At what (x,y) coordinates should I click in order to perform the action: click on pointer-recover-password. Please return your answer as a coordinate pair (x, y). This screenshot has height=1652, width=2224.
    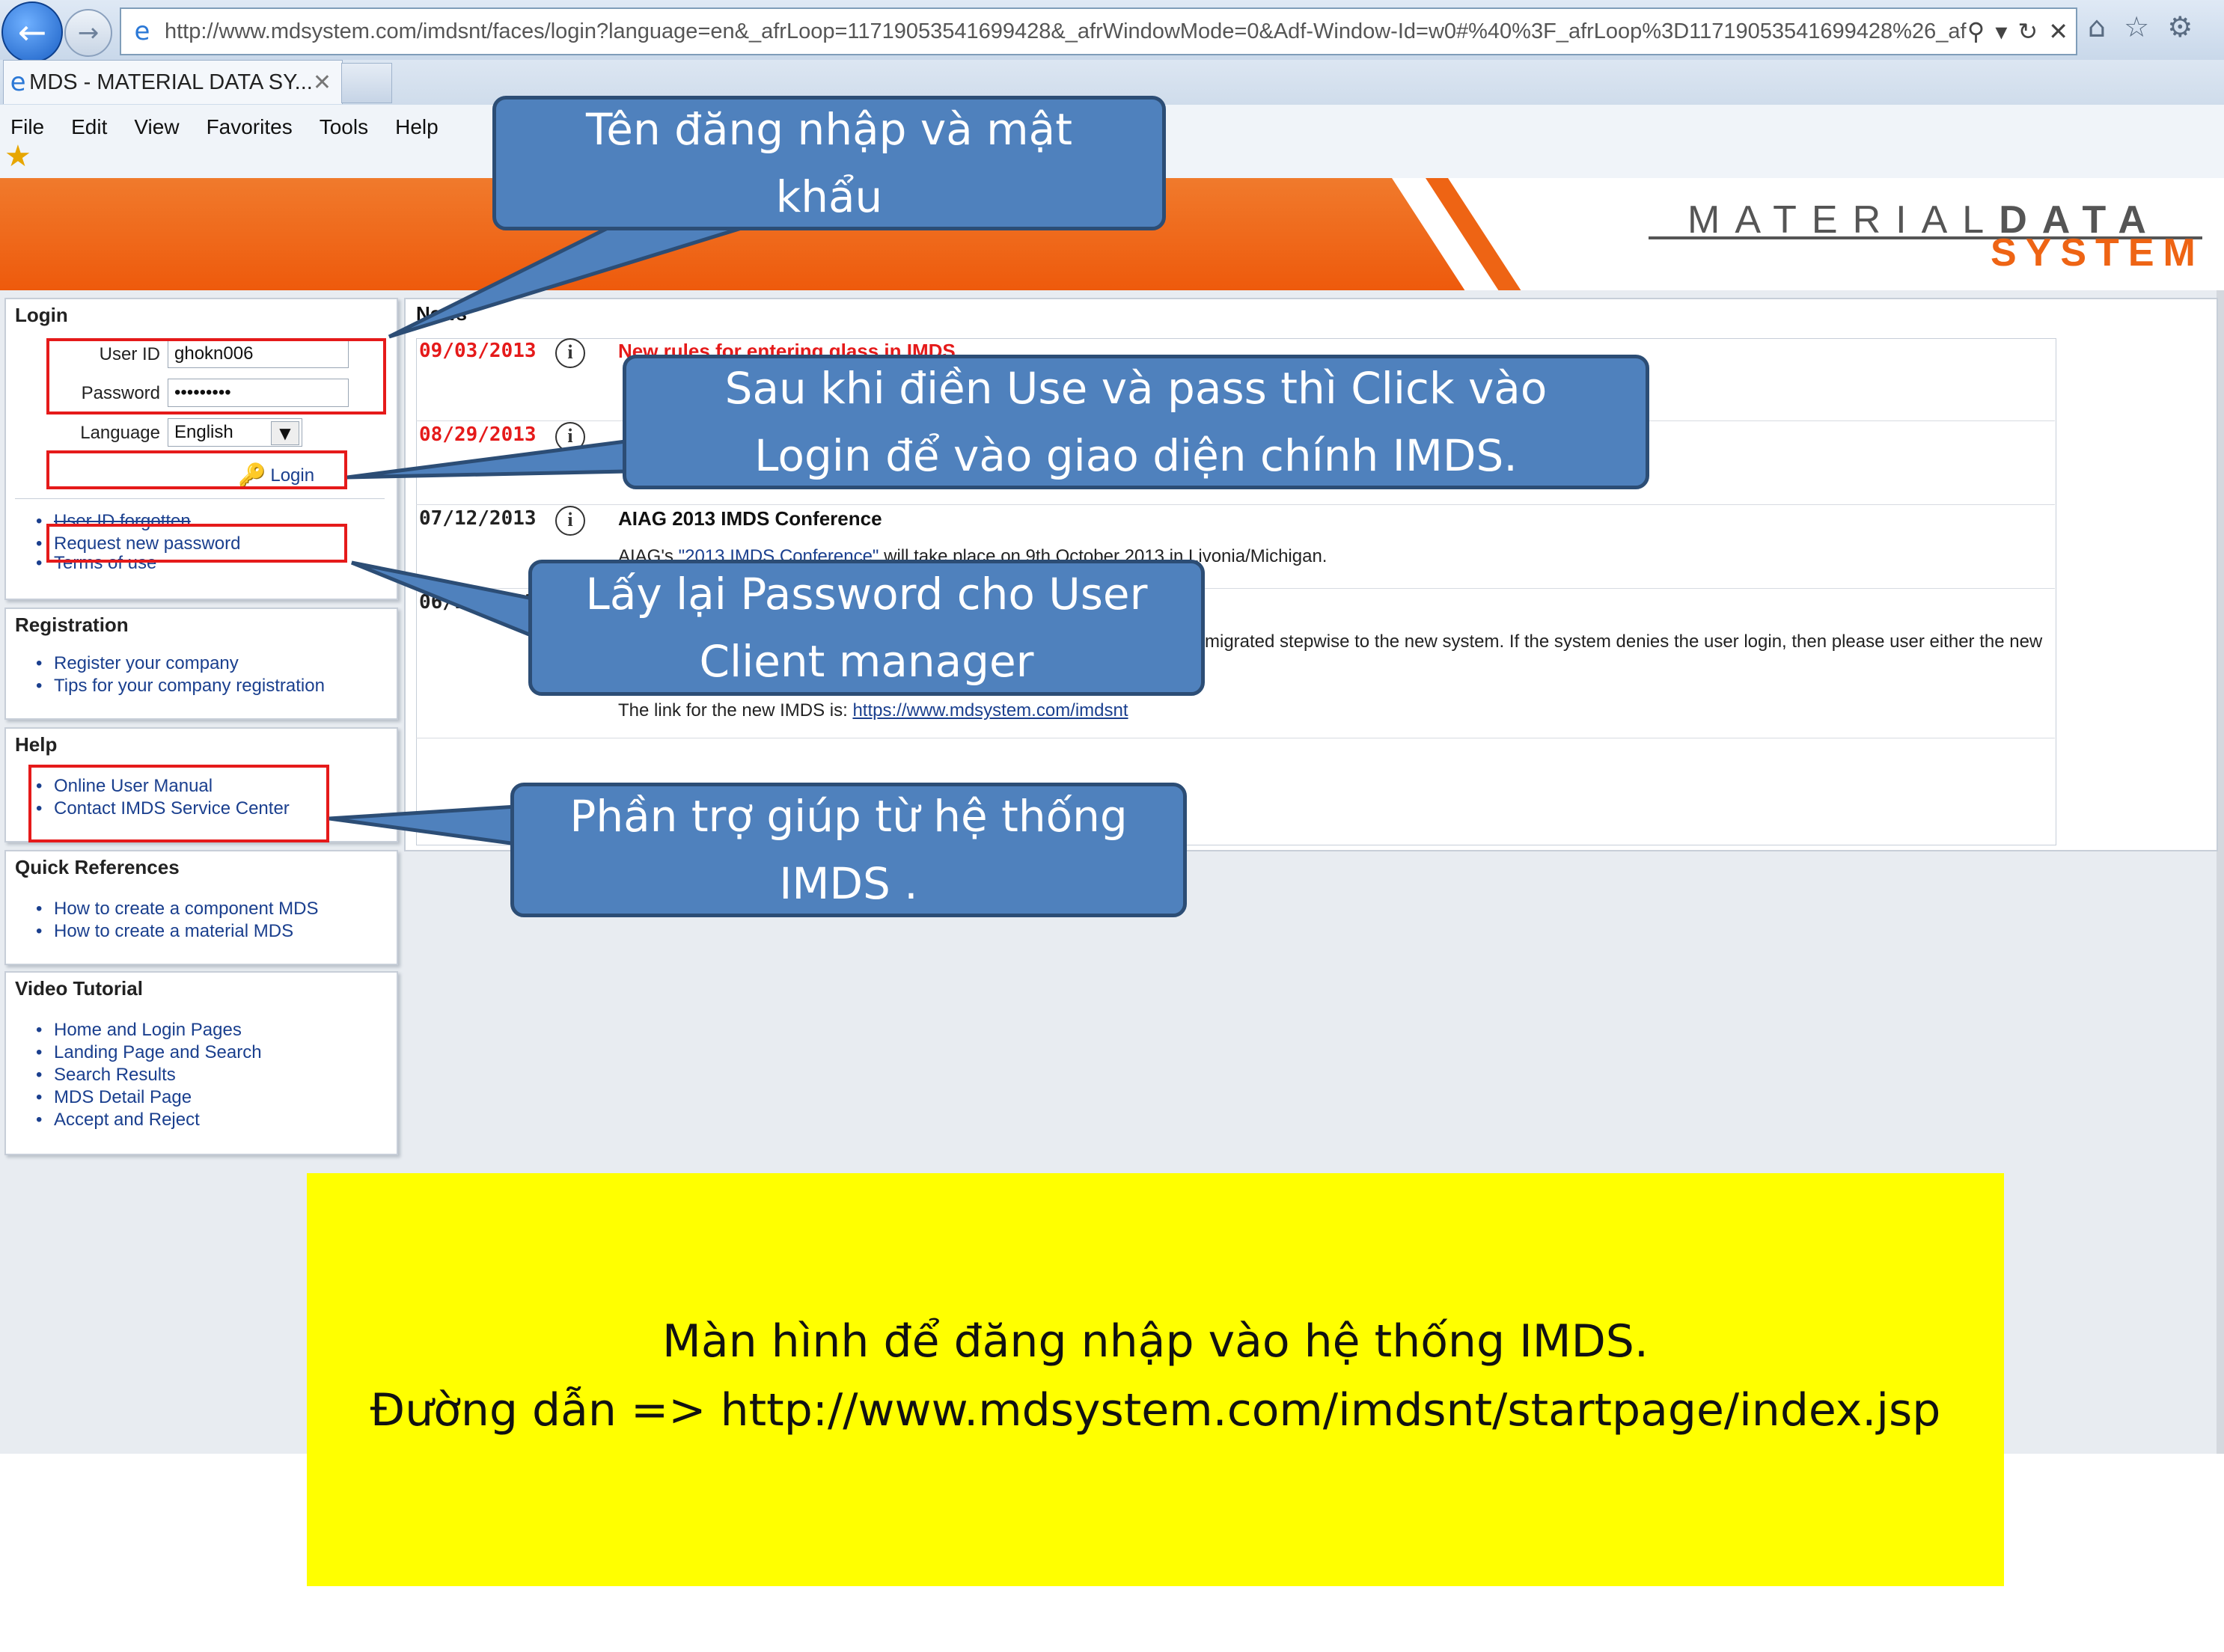
    Looking at the image, I should click on (443, 599).